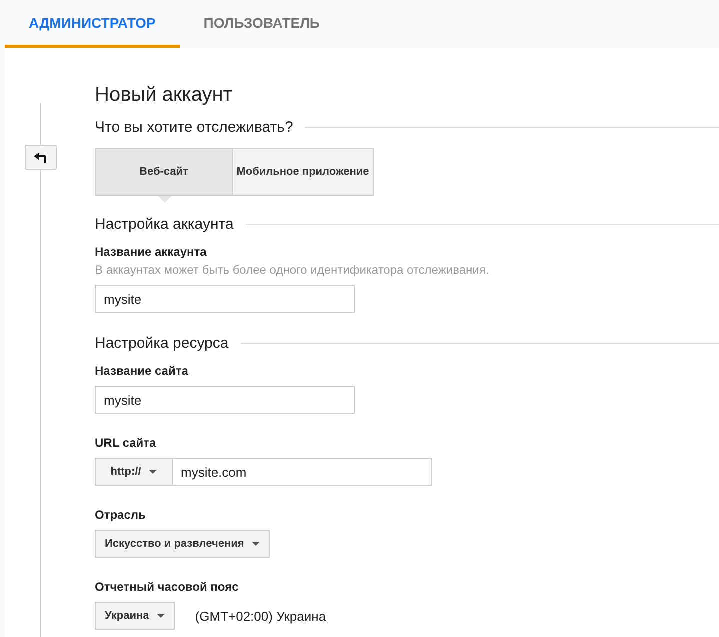 The width and height of the screenshot is (719, 637). What do you see at coordinates (182, 544) in the screenshot?
I see `industry-dropdown: Искусство и развлечения` at bounding box center [182, 544].